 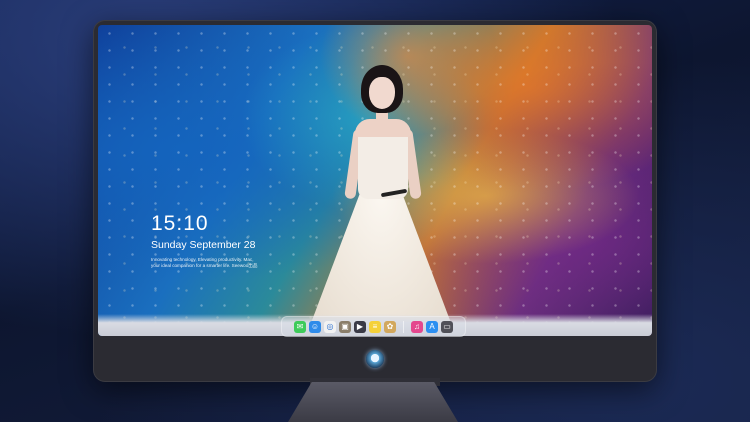 What do you see at coordinates (203, 245) in the screenshot?
I see `lockscreen-date: Sunday September 28` at bounding box center [203, 245].